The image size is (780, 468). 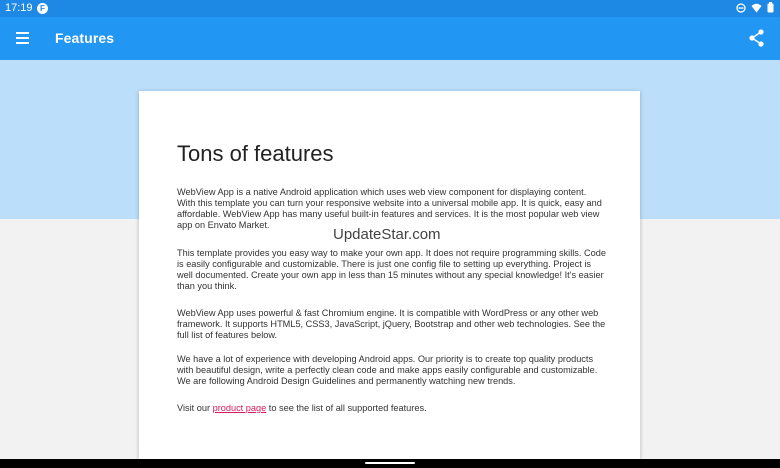 I want to click on hamburger-menu-icon, so click(x=24, y=38).